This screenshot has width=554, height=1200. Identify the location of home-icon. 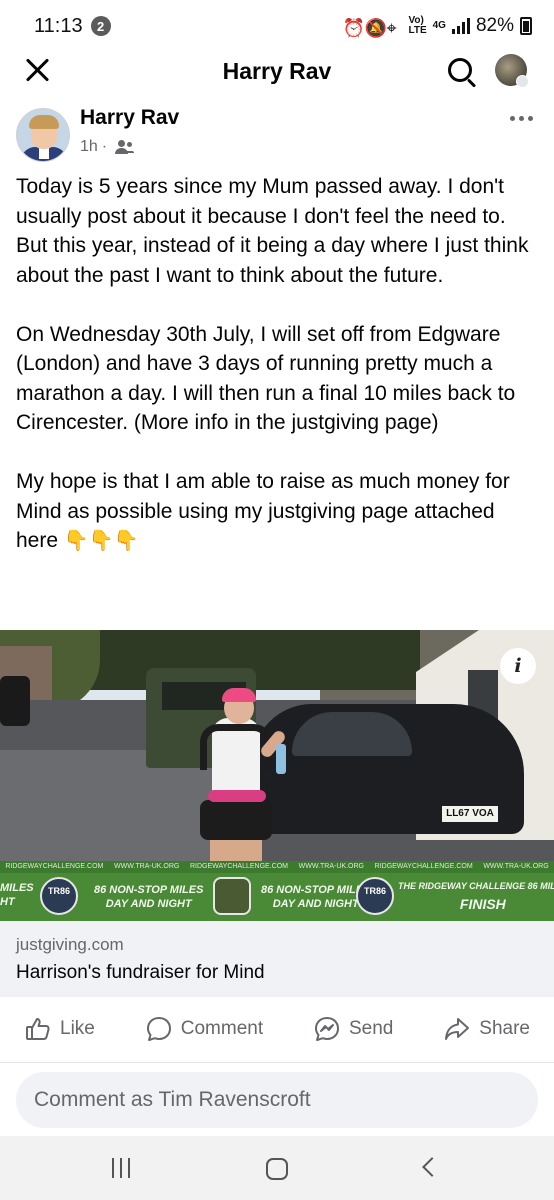
(277, 1169).